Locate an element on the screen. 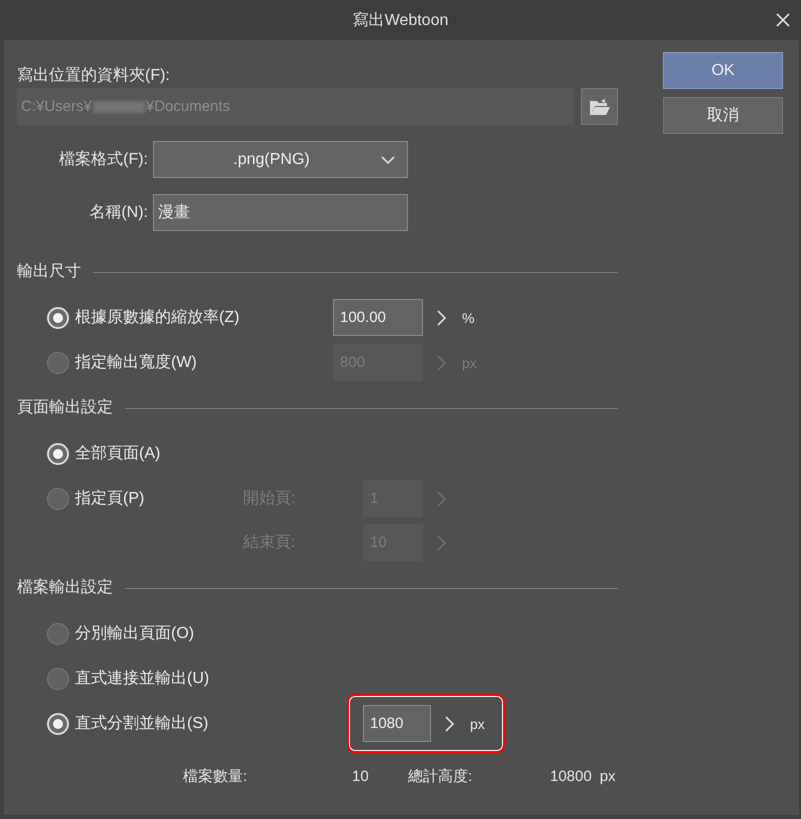  folder-icon is located at coordinates (599, 107).